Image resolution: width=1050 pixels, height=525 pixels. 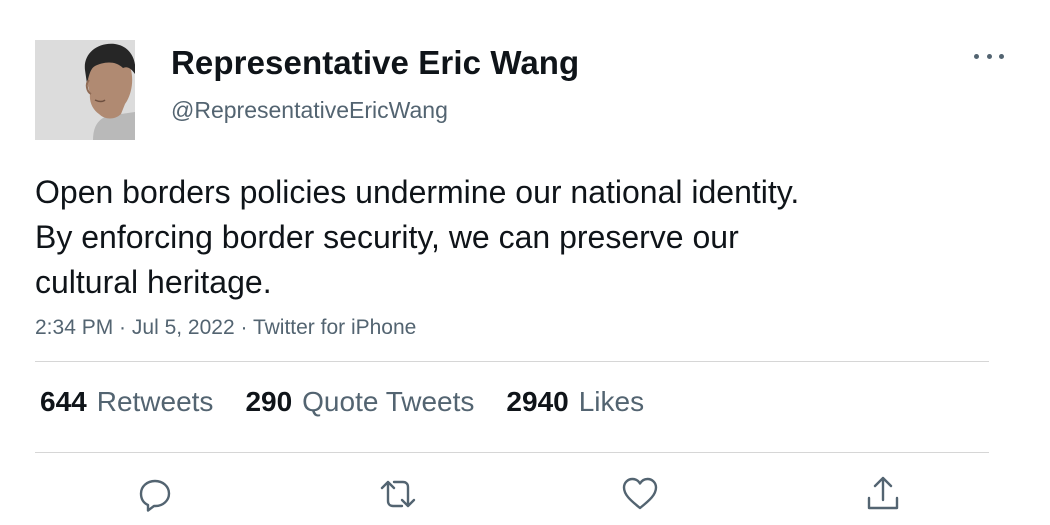 I want to click on retweet-icon, so click(x=398, y=494).